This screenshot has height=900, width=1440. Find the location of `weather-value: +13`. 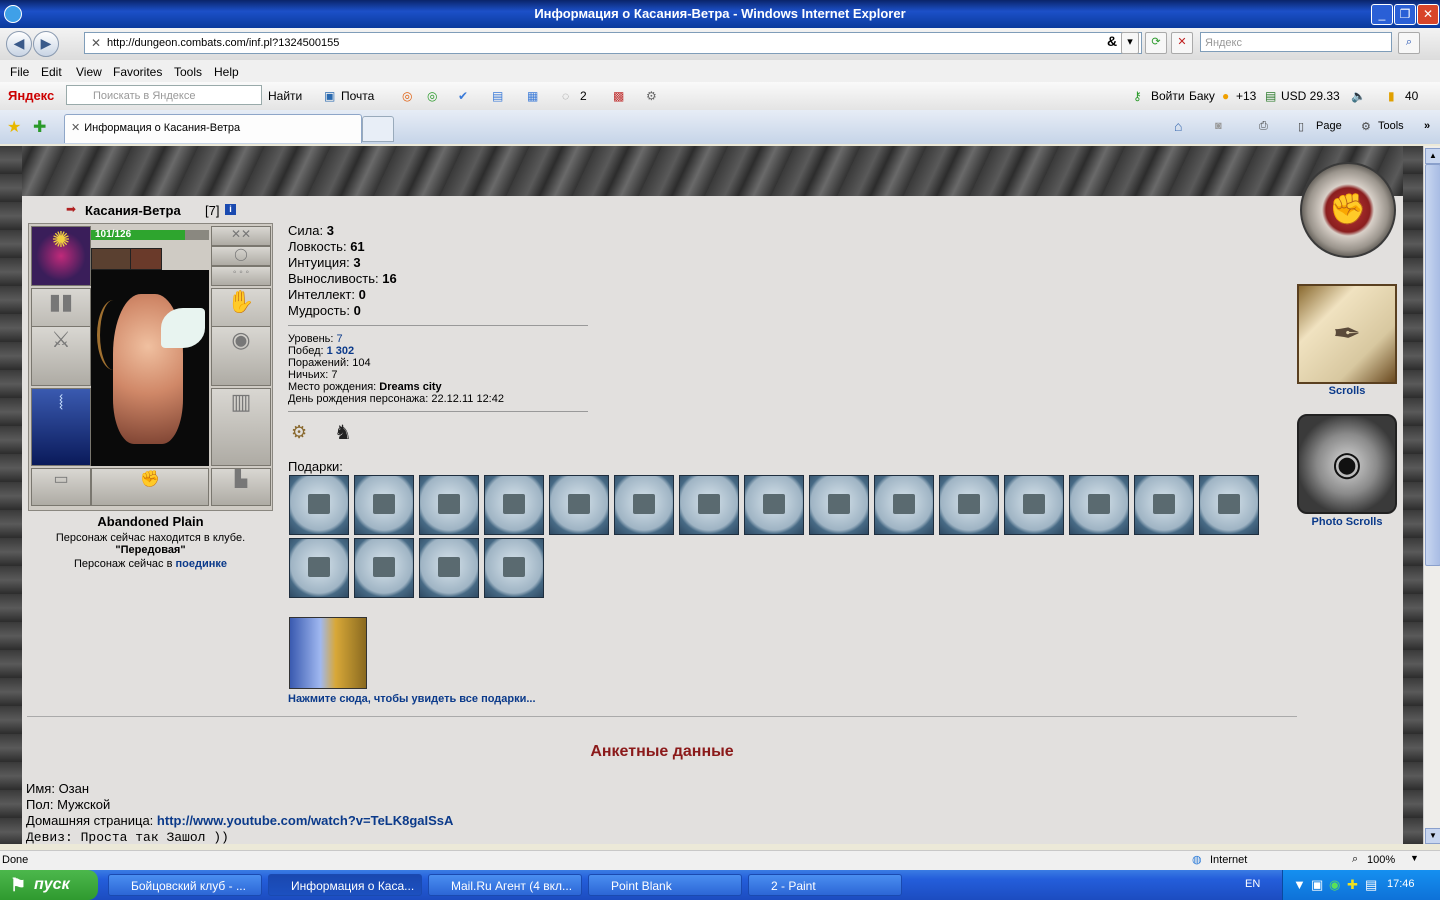

weather-value: +13 is located at coordinates (1246, 96).